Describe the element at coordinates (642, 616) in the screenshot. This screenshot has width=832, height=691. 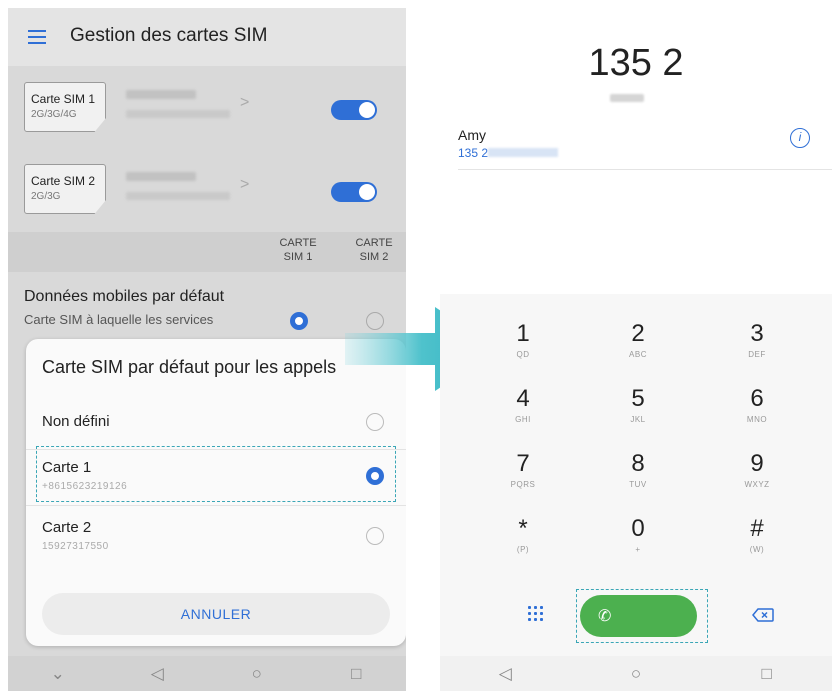
I see `call-button-highlight` at that location.